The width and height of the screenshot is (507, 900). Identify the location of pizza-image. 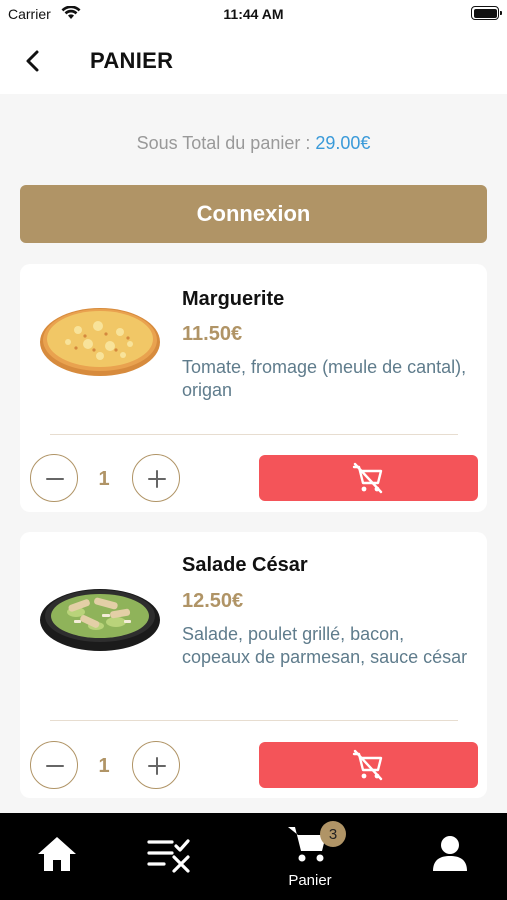
(100, 342).